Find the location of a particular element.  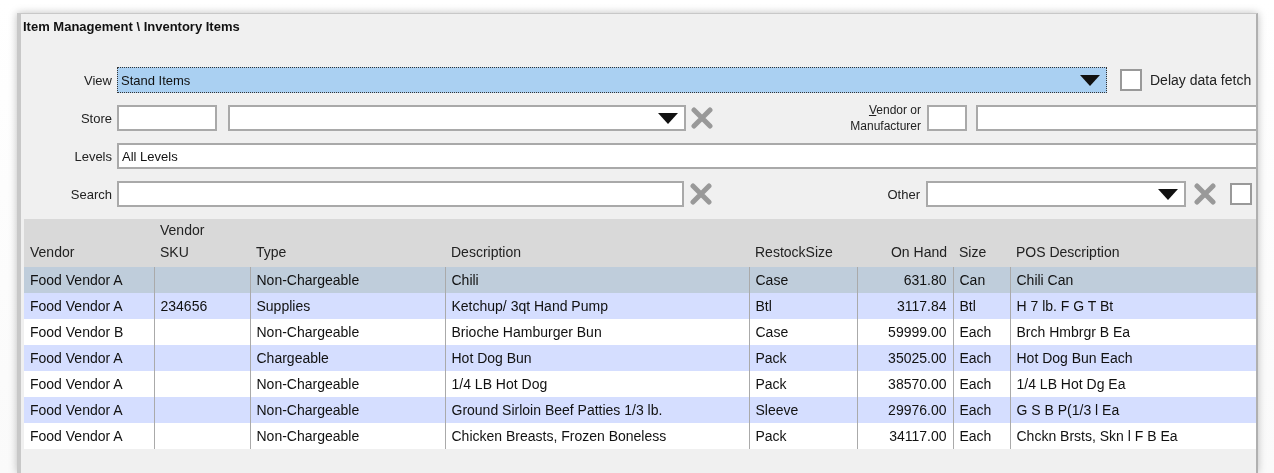

table-cell: Ketchup/ 3qt Hand Pump is located at coordinates (597, 306).